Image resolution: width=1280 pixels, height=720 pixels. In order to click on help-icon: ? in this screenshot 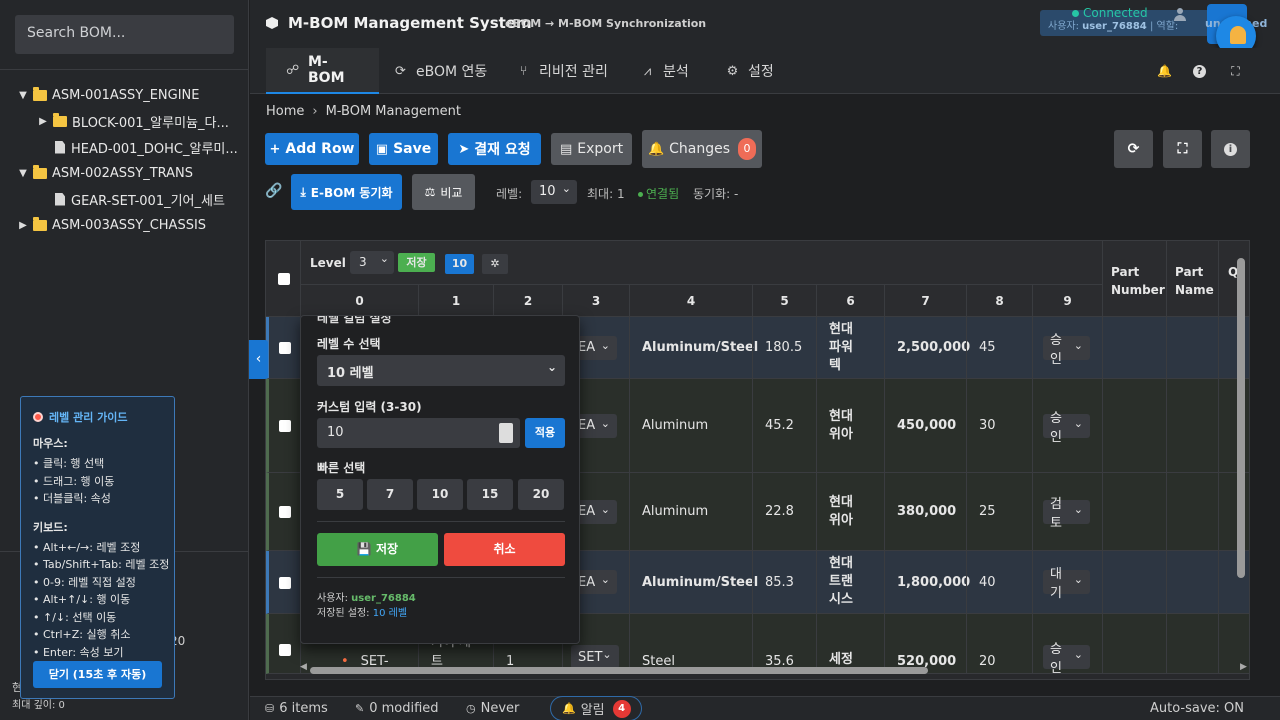, I will do `click(1199, 71)`.